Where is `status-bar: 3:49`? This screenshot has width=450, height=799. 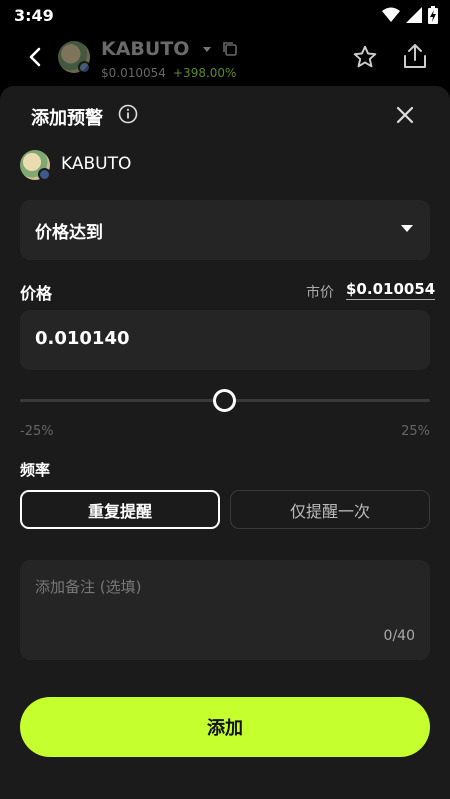
status-bar: 3:49 is located at coordinates (225, 16).